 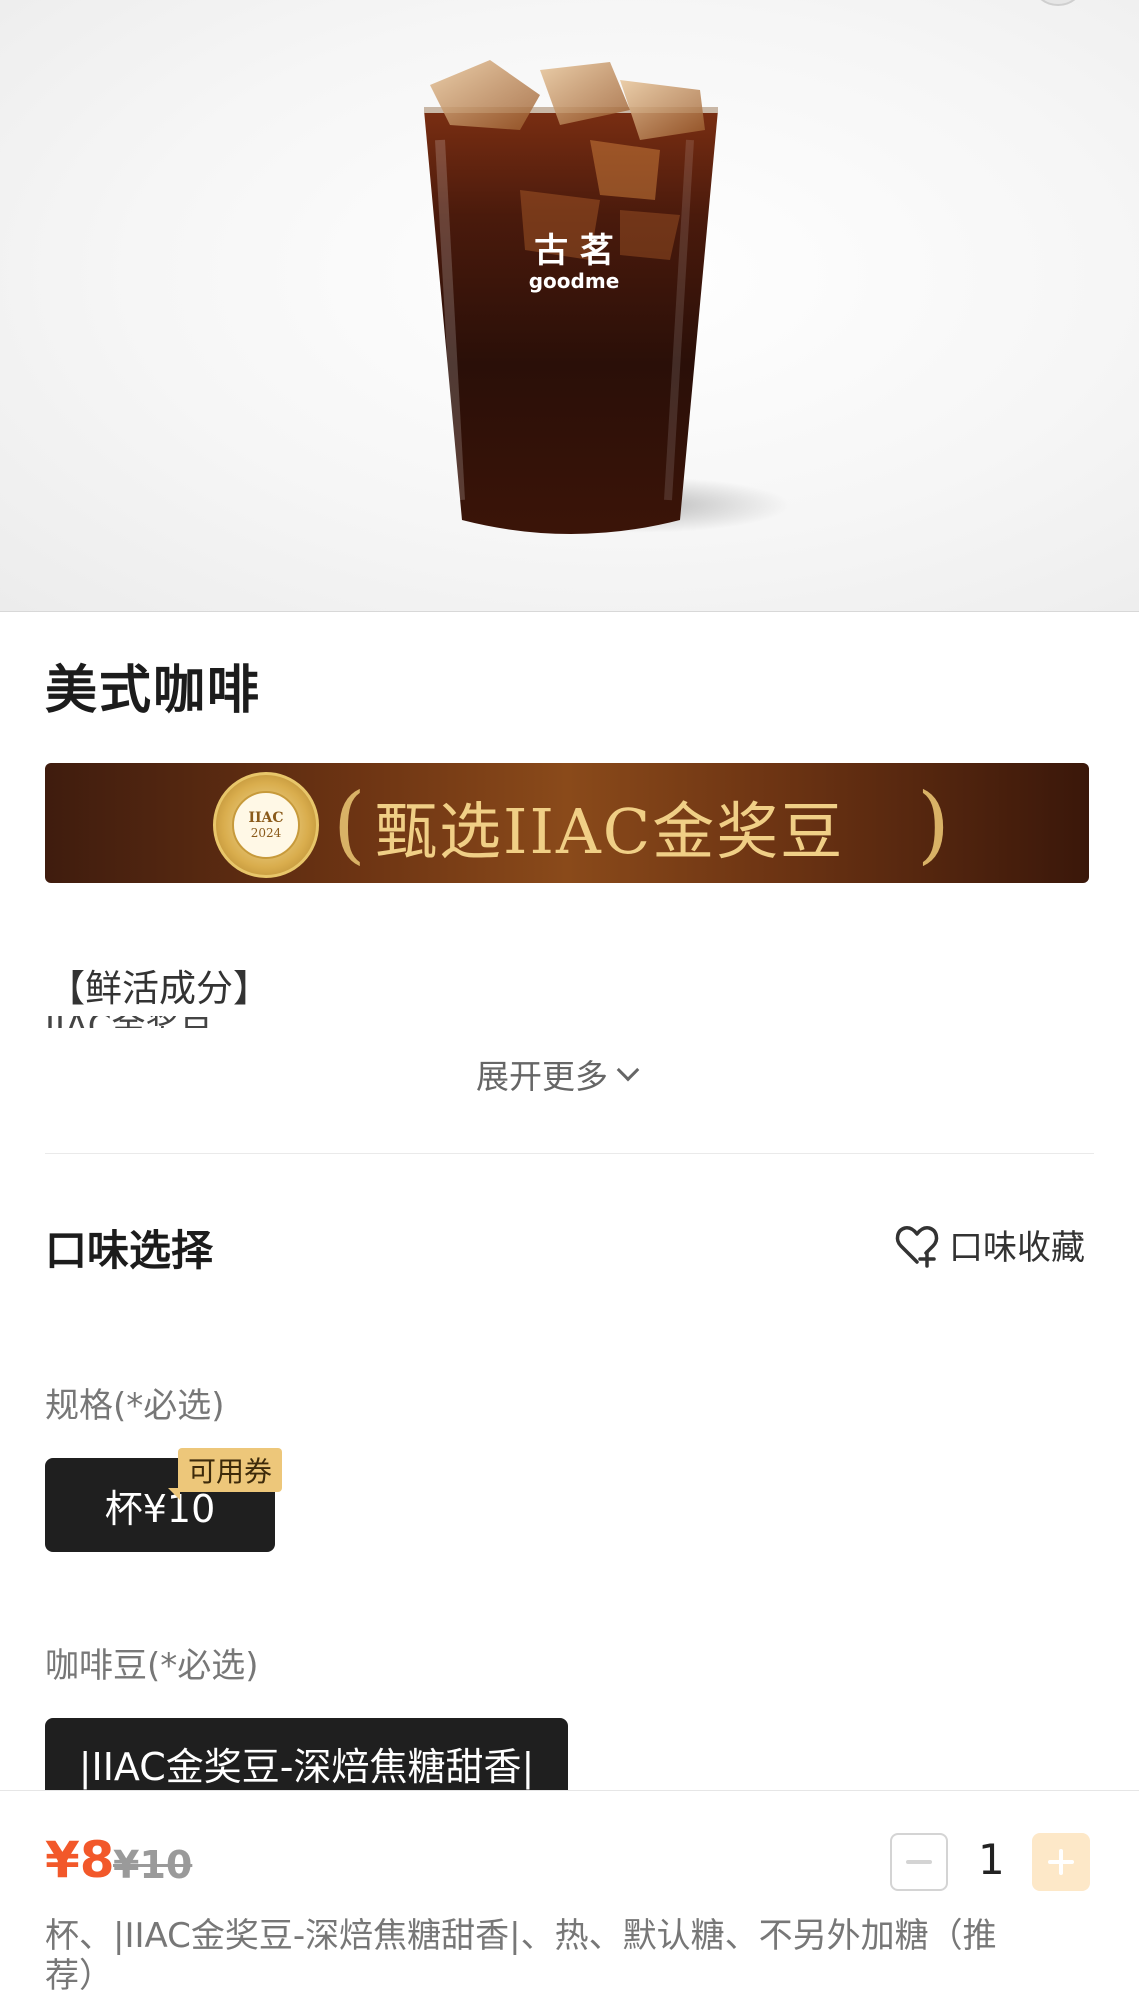 What do you see at coordinates (80, 1860) in the screenshot?
I see `current-price: ¥8` at bounding box center [80, 1860].